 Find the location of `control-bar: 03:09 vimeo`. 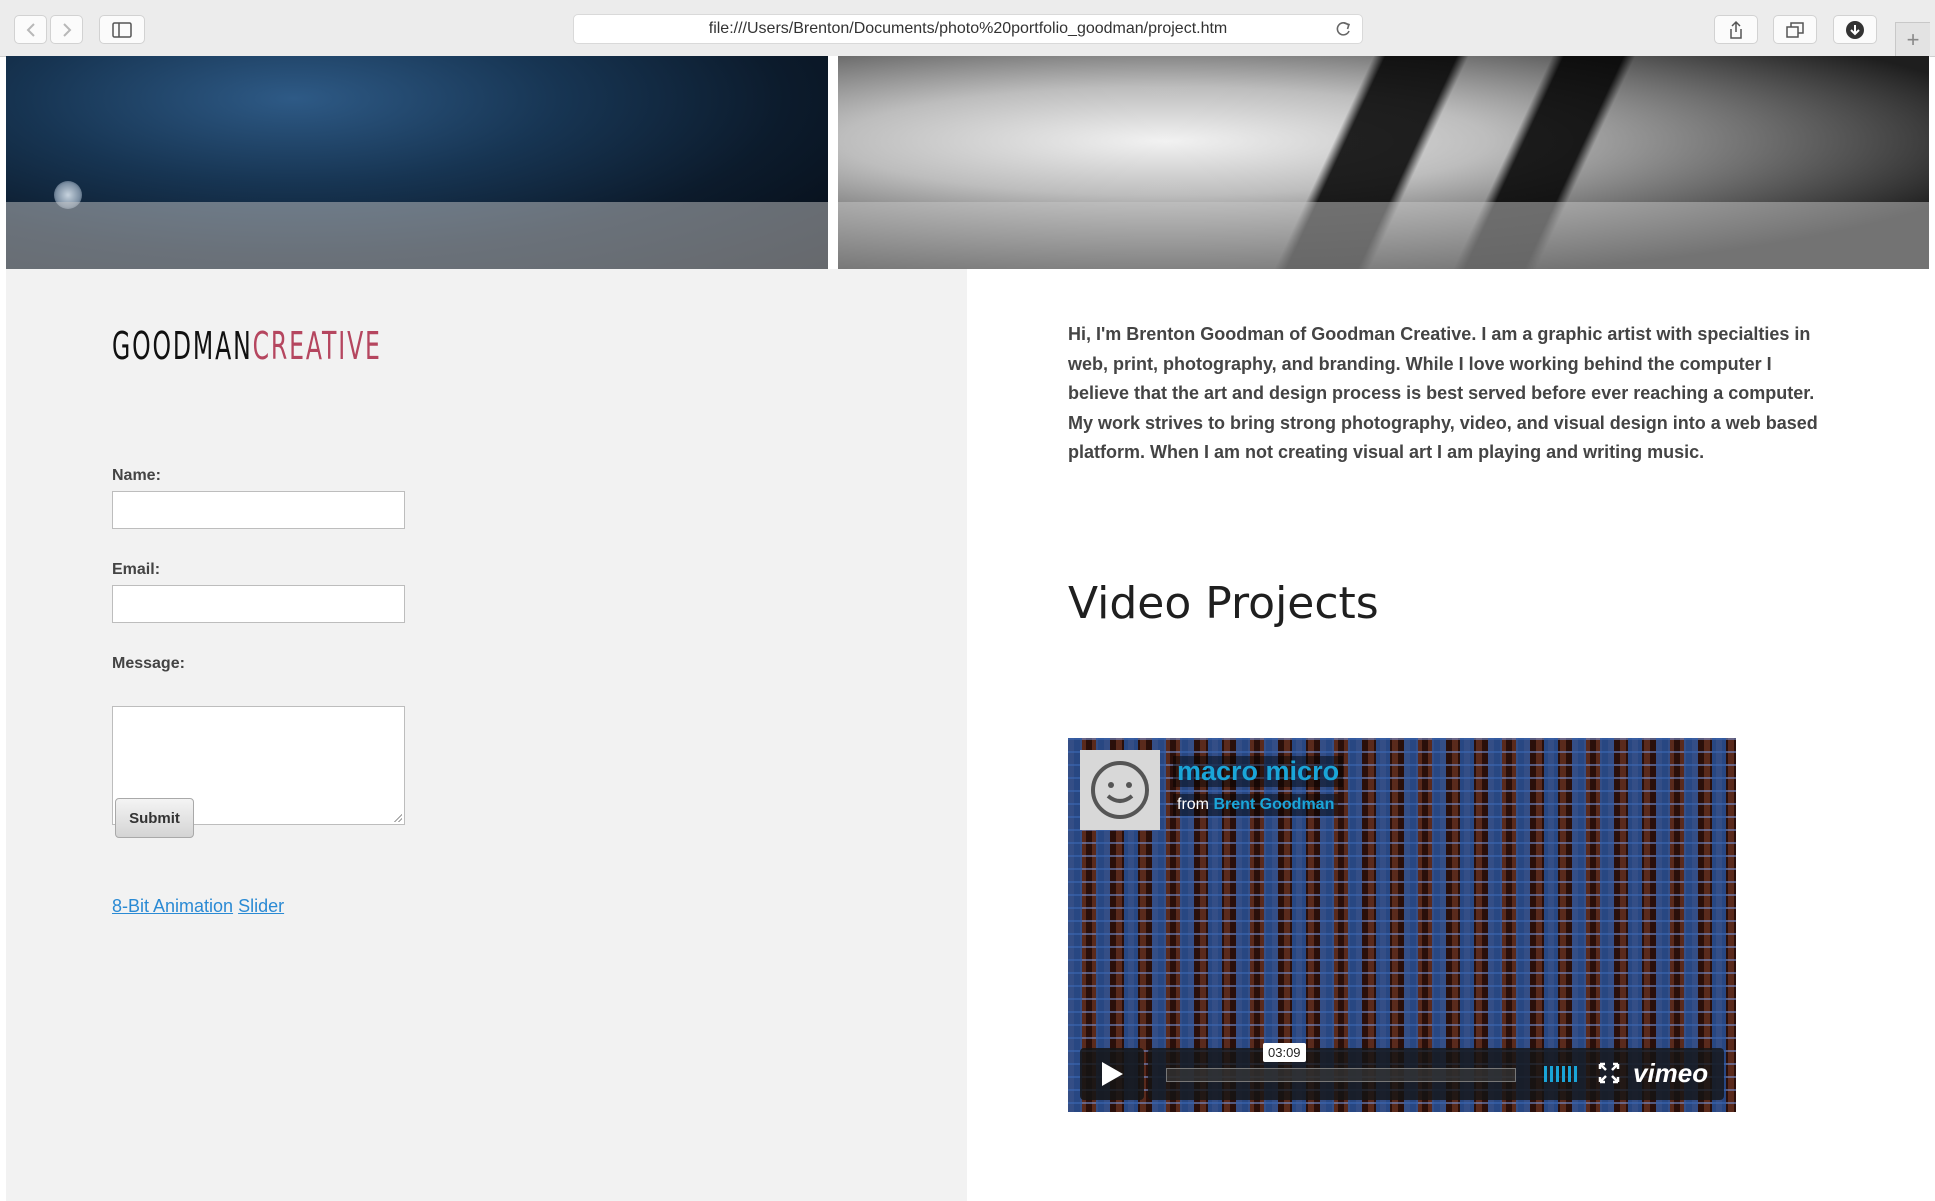

control-bar: 03:09 vimeo is located at coordinates (1436, 1071).